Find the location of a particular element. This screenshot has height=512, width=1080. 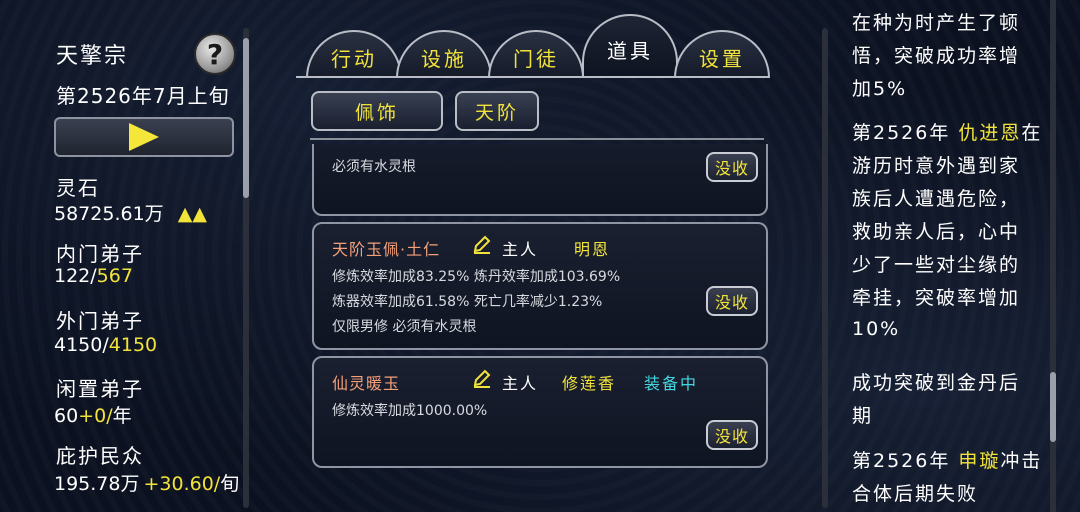

log-line: 族后人遭遇危险， is located at coordinates (936, 199).